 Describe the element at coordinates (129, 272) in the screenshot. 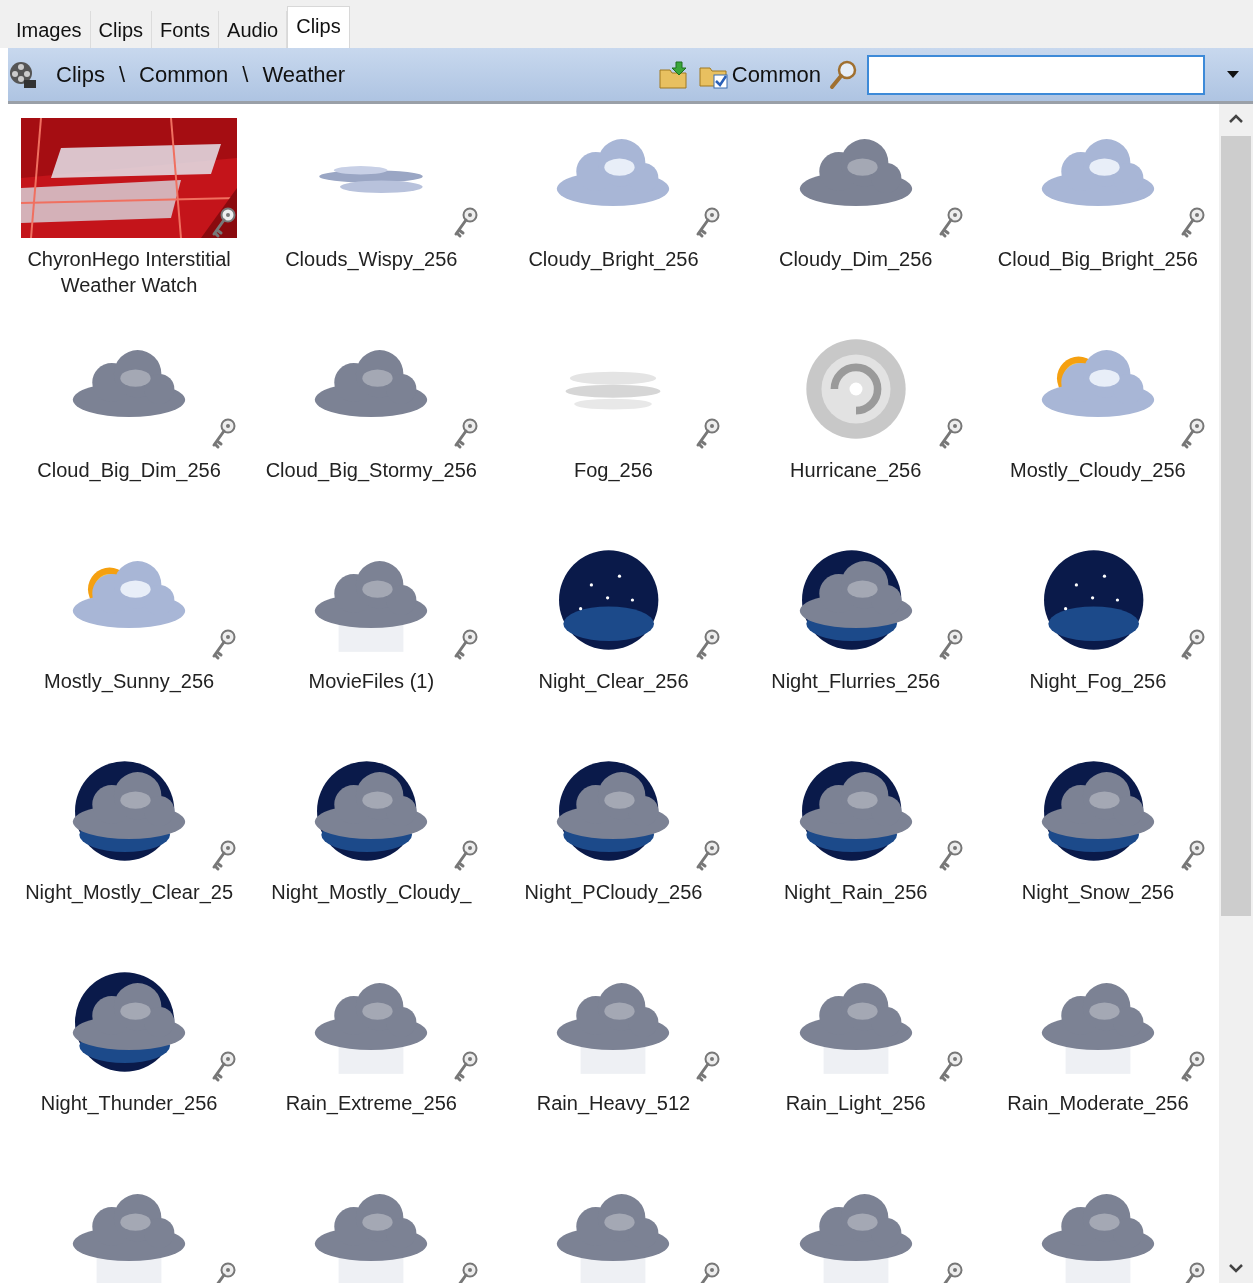

I see `clip-name: ChyronHego Interstitial Weather Watch` at that location.